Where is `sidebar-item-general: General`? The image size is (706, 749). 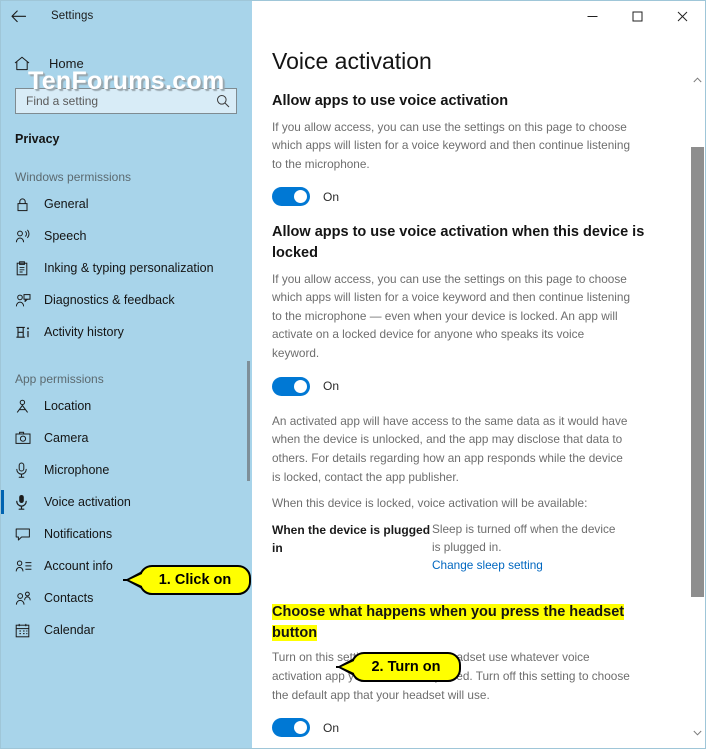
sidebar-item-general: General is located at coordinates (126, 204).